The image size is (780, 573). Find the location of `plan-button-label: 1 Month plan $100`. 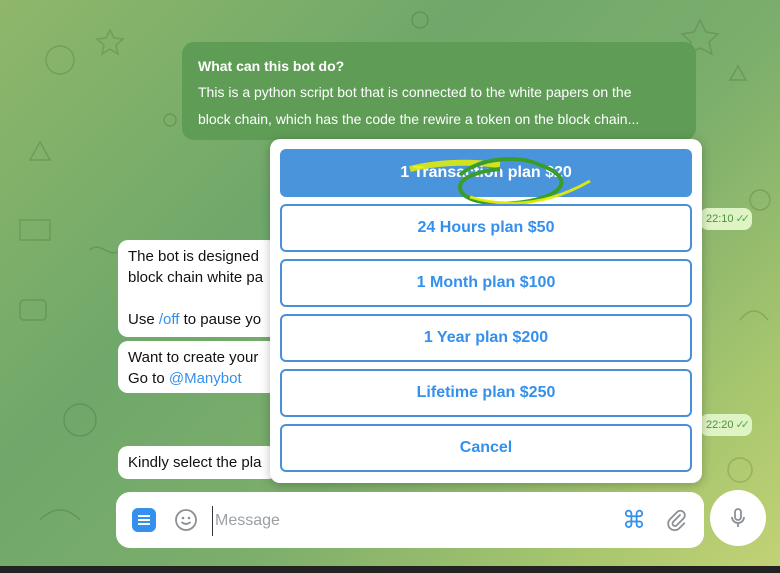

plan-button-label: 1 Month plan $100 is located at coordinates (486, 282).